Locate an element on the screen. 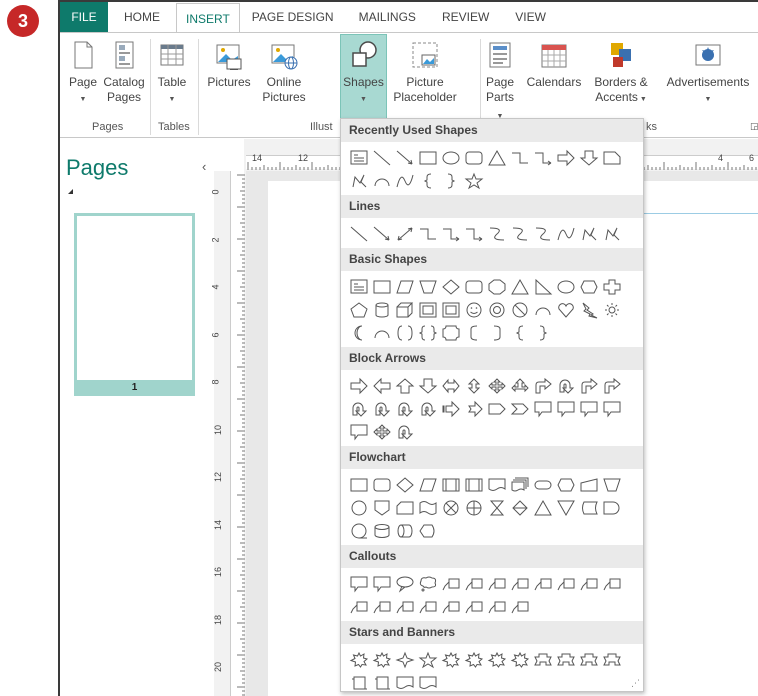 This screenshot has height=696, width=758. cross-shape-icon is located at coordinates (611, 287).